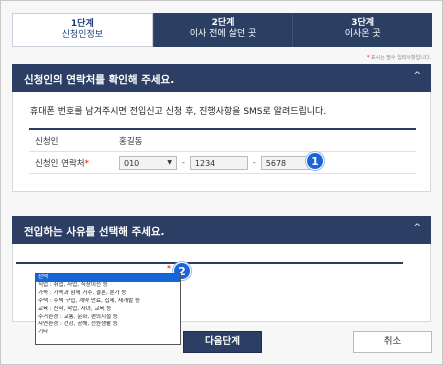  I want to click on phone-label-text: 신청인 연락처, so click(60, 163).